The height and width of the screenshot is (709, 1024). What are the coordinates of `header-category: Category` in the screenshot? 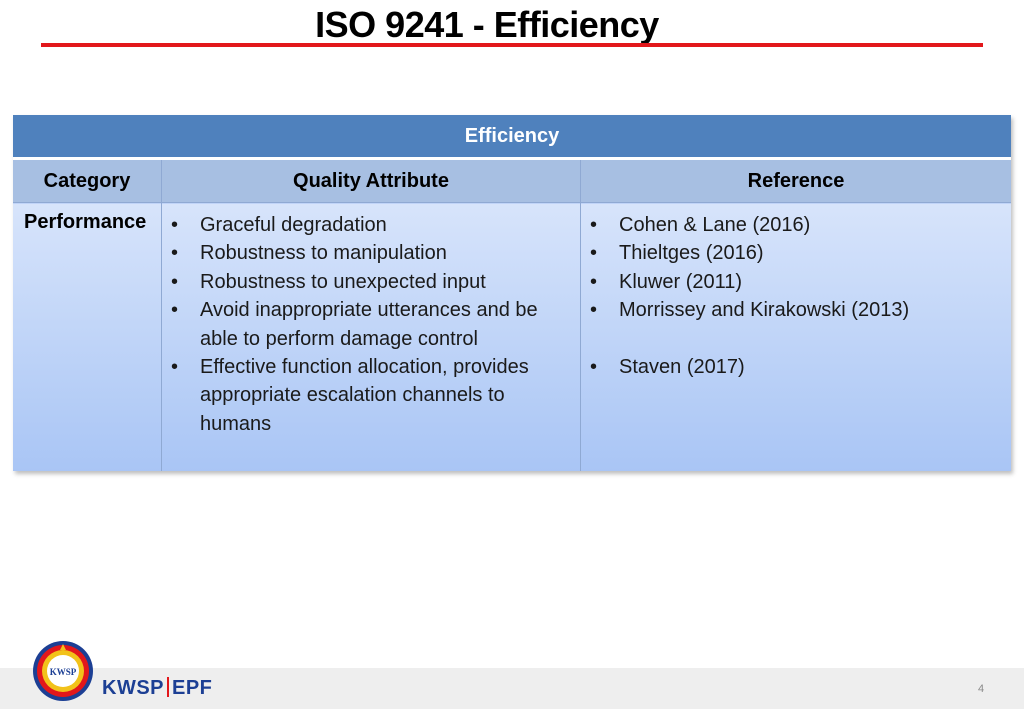 It's located at (87, 180).